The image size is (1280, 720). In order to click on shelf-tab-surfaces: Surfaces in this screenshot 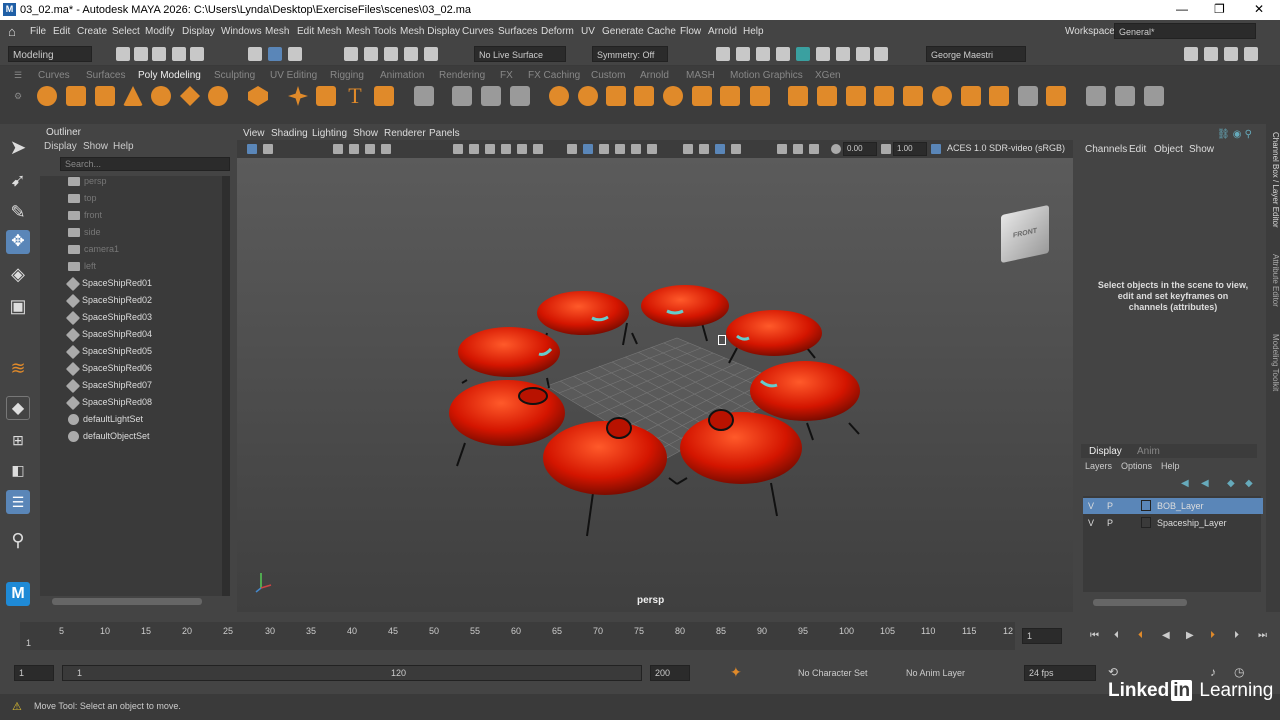, I will do `click(105, 75)`.